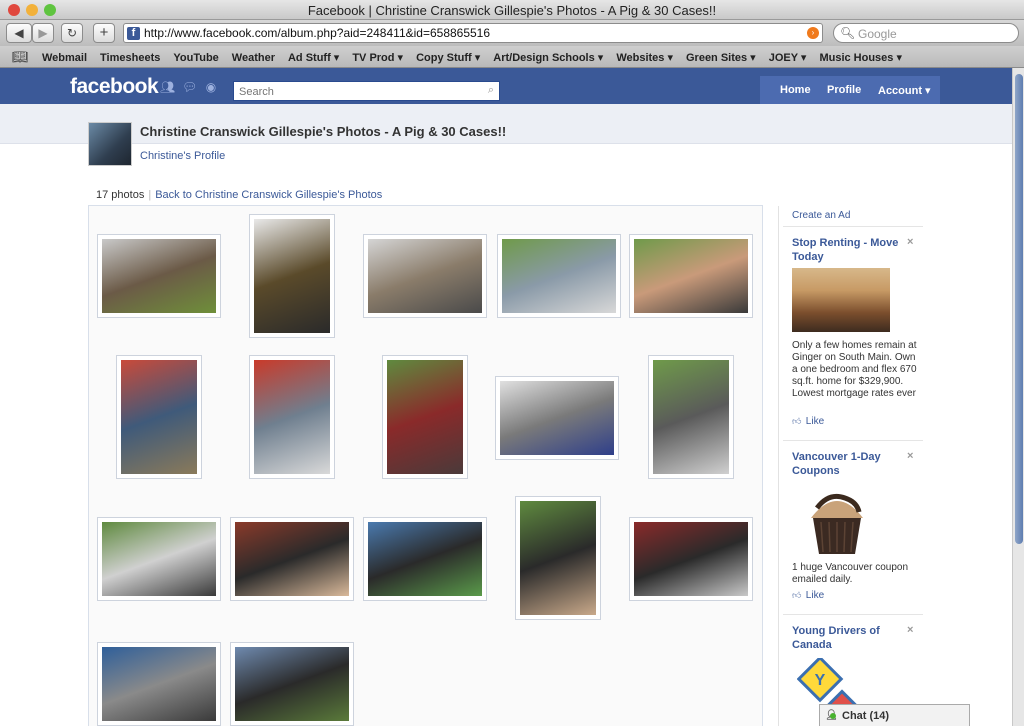 The height and width of the screenshot is (726, 1024). Describe the element at coordinates (904, 90) in the screenshot. I see `nav-account: Account ▾` at that location.